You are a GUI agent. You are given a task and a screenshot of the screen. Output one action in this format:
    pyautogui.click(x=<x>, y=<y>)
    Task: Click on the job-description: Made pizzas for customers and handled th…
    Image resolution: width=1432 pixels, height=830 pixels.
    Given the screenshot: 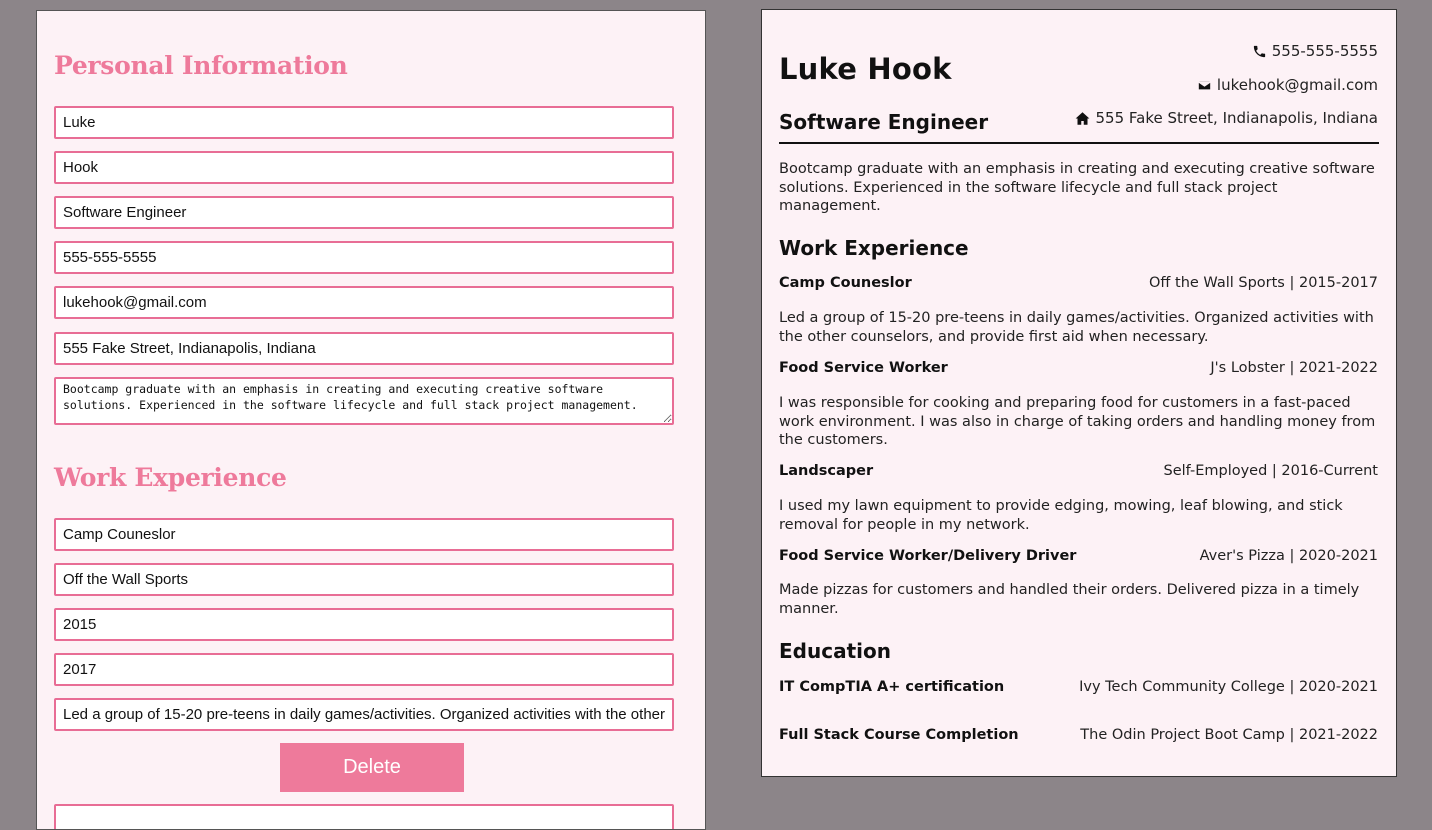 What is the action you would take?
    pyautogui.click(x=1069, y=599)
    